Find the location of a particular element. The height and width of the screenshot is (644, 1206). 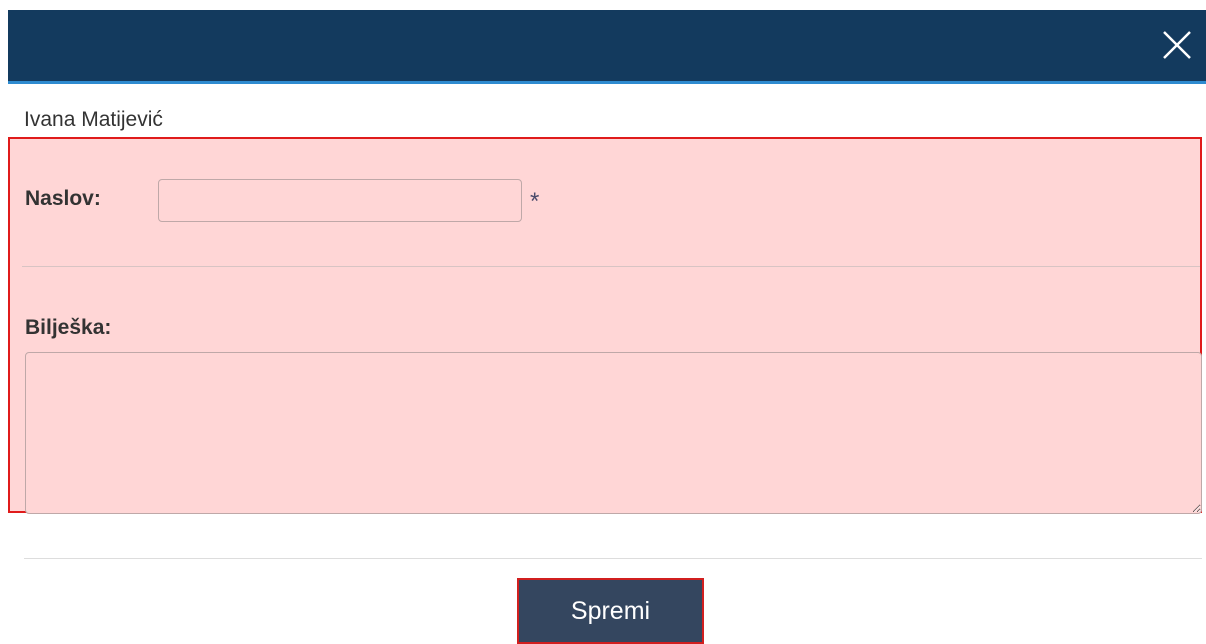

footer-divider is located at coordinates (613, 558).